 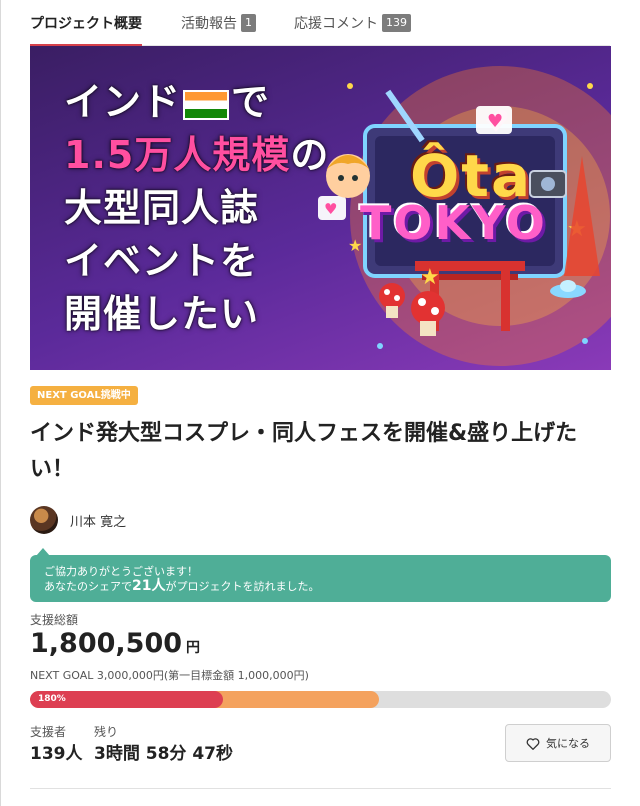 I want to click on tab-label: プロジェクト概要, so click(x=86, y=24).